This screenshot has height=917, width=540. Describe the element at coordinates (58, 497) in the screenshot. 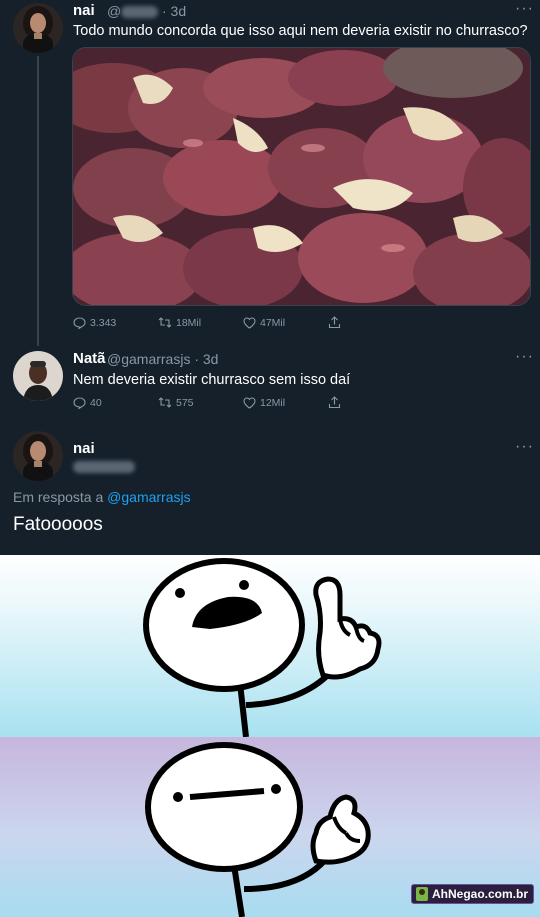

I see `reply-prefix: Em resposta a` at that location.